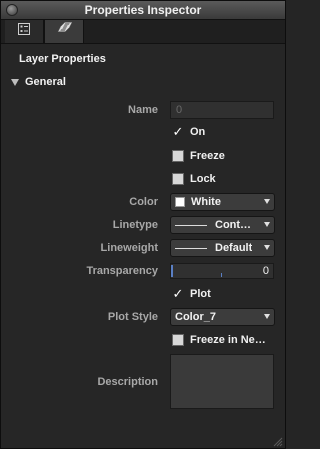  I want to click on slider-knob, so click(172, 271).